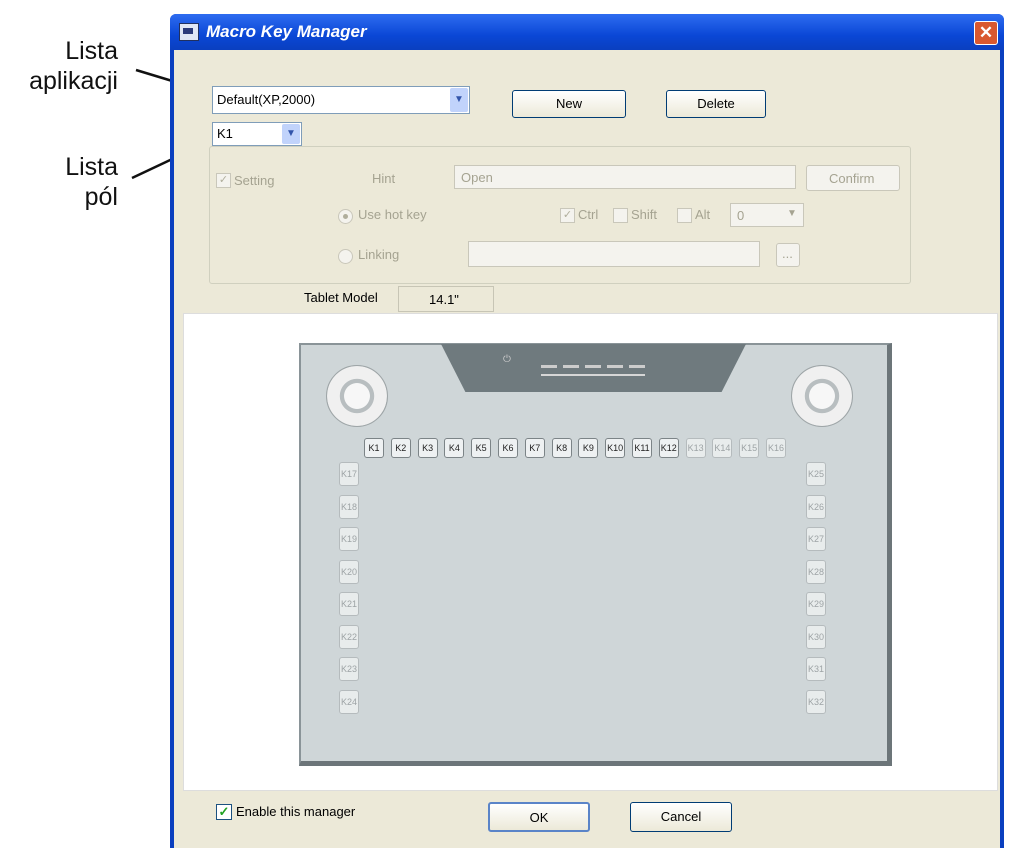 Image resolution: width=1010 pixels, height=848 pixels. Describe the element at coordinates (454, 448) in the screenshot. I see `tablet-key-k4: K4` at that location.